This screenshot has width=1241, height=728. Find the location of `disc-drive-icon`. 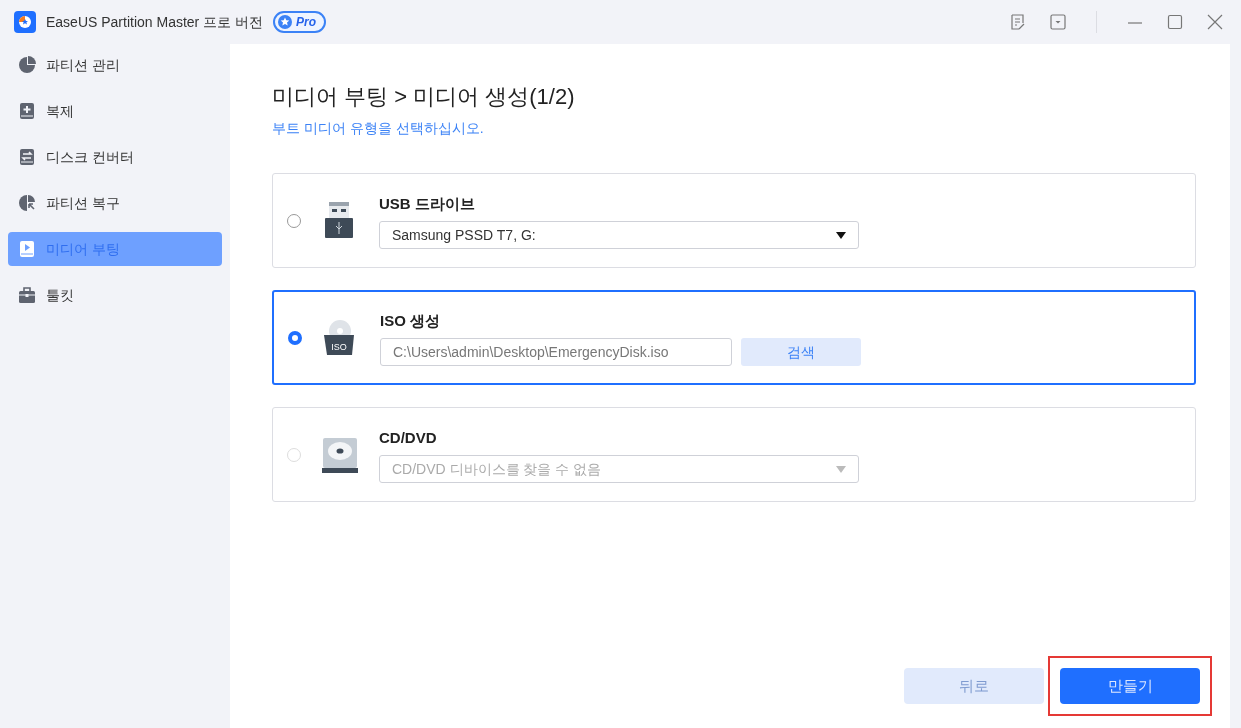

disc-drive-icon is located at coordinates (340, 454).